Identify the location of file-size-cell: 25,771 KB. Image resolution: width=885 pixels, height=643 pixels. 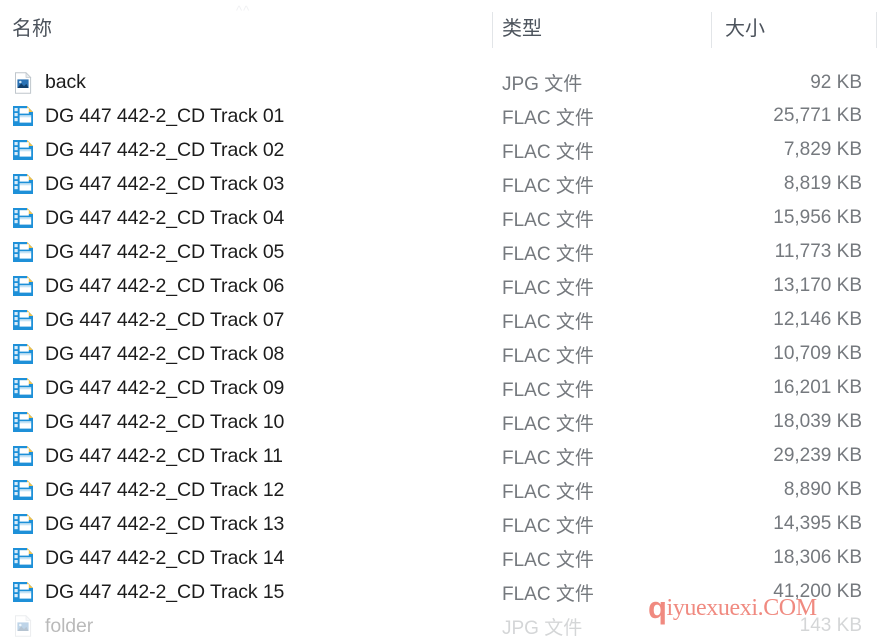
(817, 115).